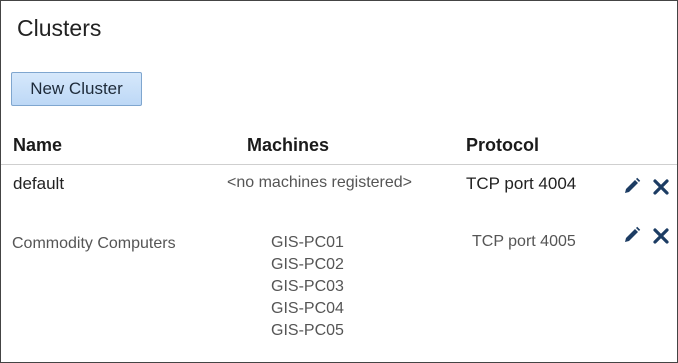  Describe the element at coordinates (38, 145) in the screenshot. I see `column-header-name: Name` at that location.